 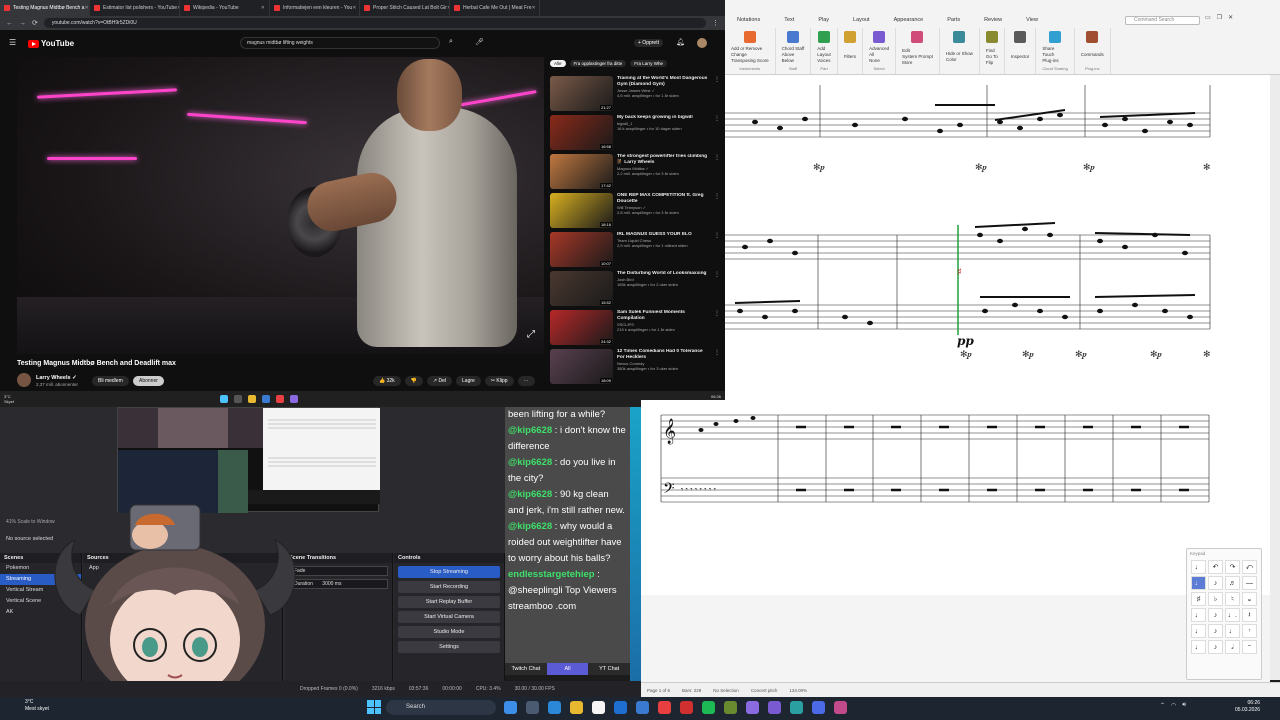 I want to click on video-action-button: 👍 32k, so click(x=387, y=381).